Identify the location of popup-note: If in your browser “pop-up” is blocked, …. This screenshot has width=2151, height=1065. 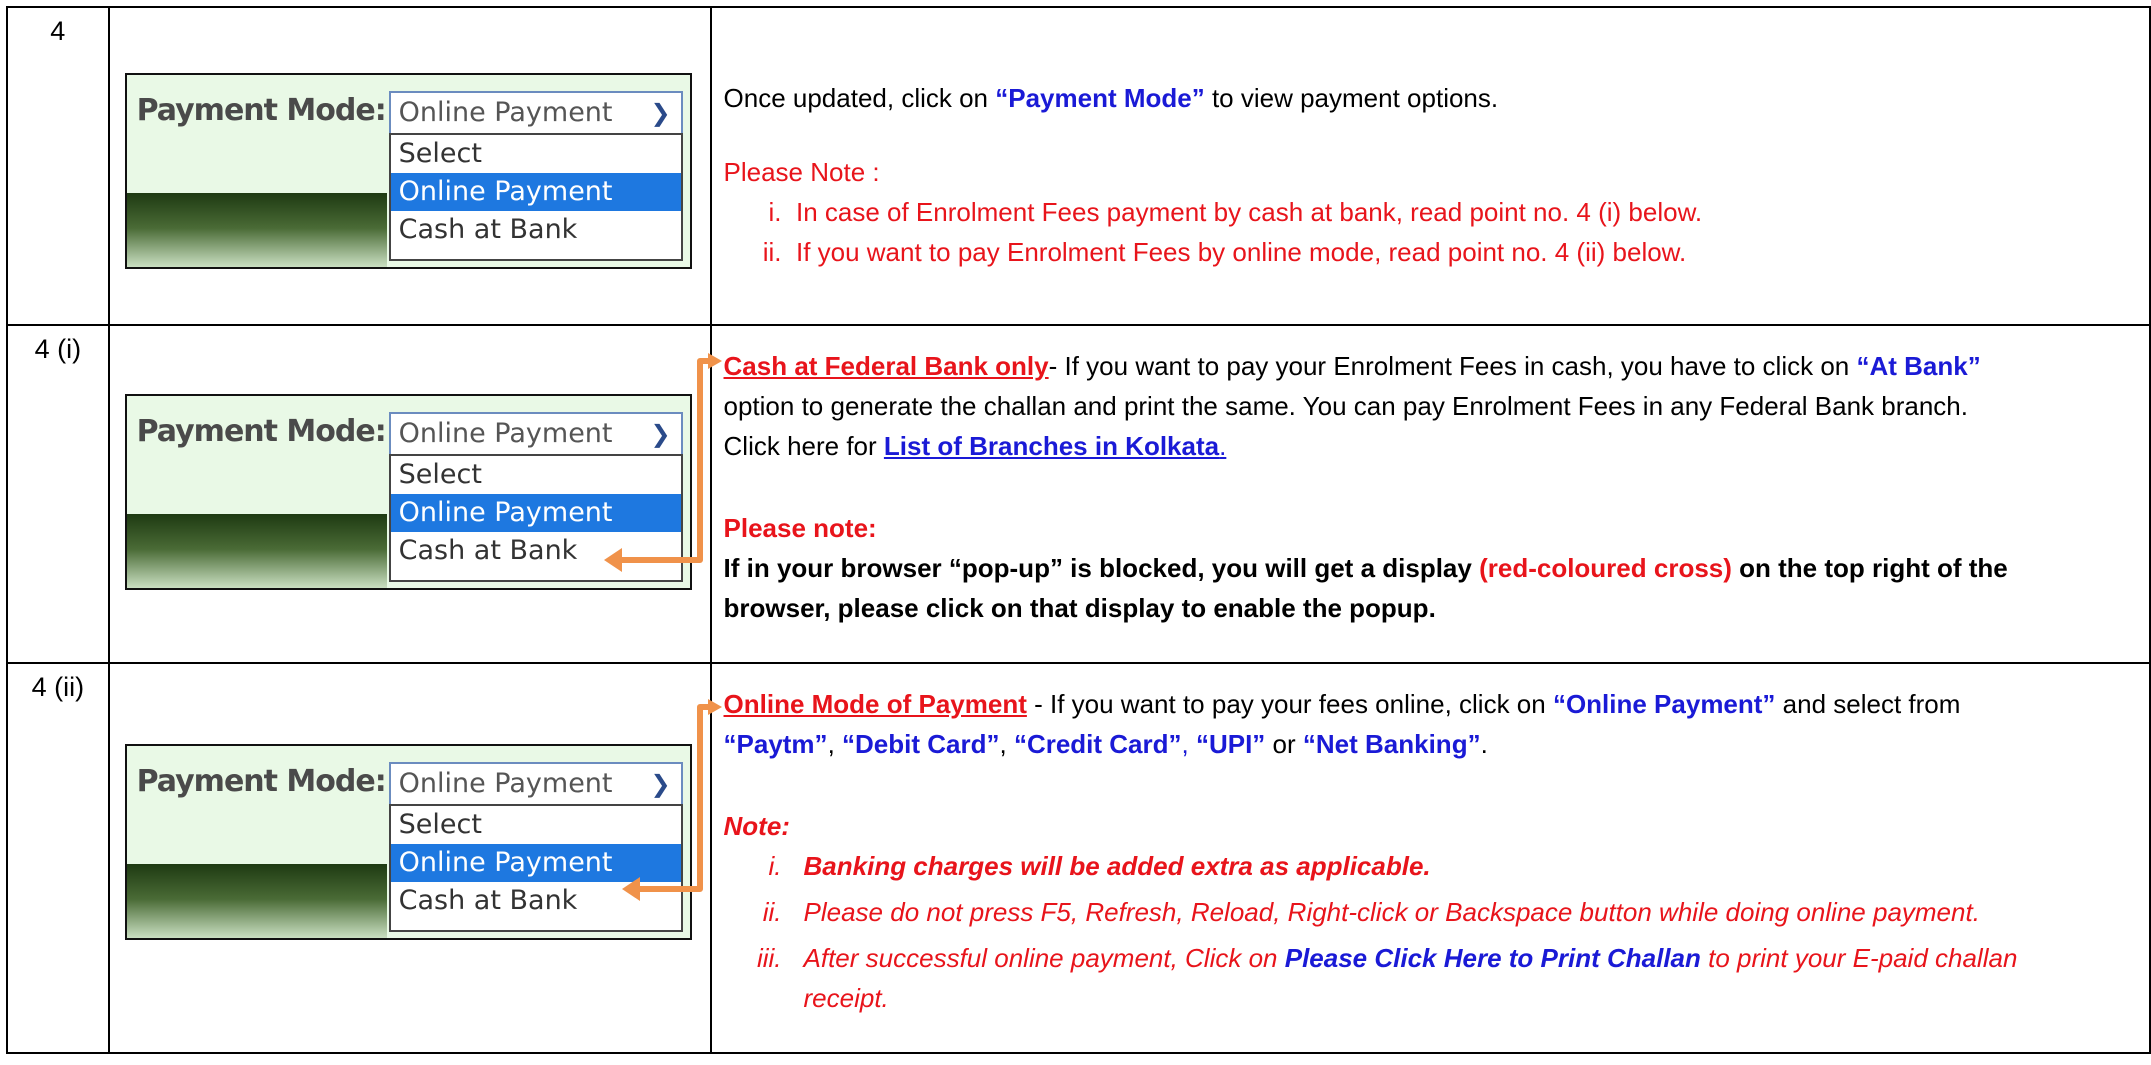
(1365, 568).